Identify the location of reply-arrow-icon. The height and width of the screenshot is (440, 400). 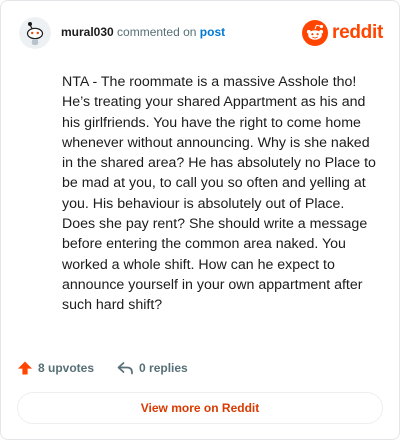
(125, 368).